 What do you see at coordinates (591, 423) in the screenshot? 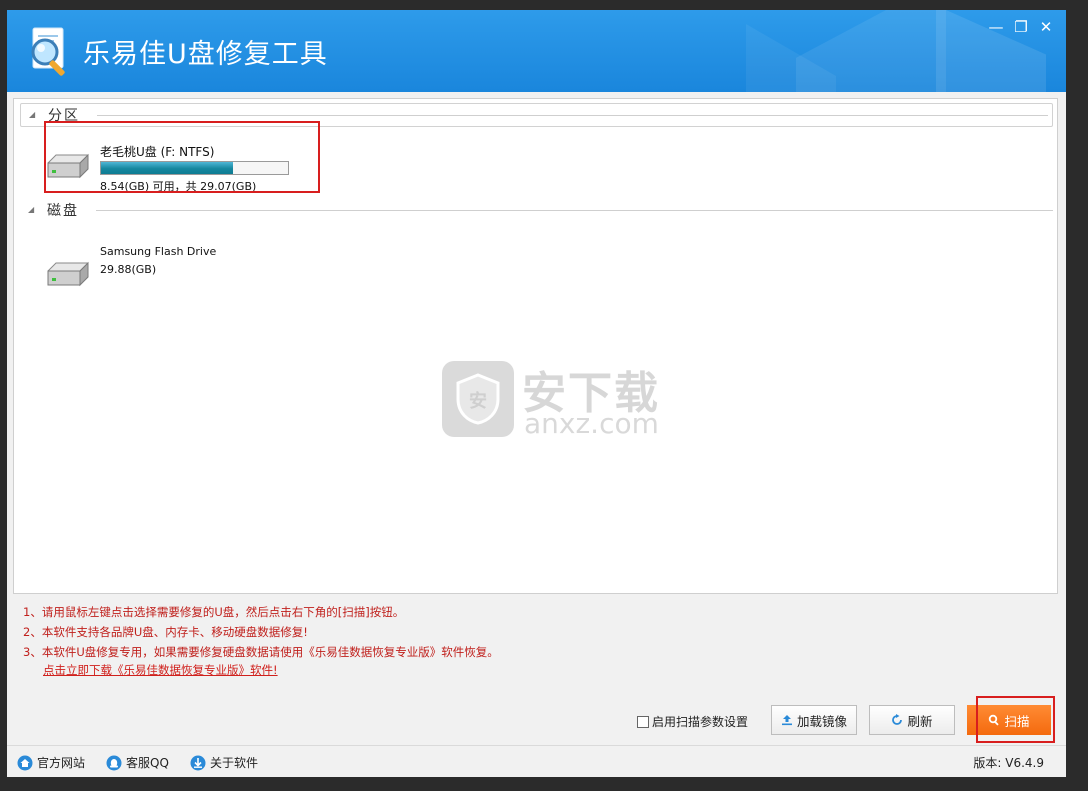
I see `watermark-text-en: anxz.com` at bounding box center [591, 423].